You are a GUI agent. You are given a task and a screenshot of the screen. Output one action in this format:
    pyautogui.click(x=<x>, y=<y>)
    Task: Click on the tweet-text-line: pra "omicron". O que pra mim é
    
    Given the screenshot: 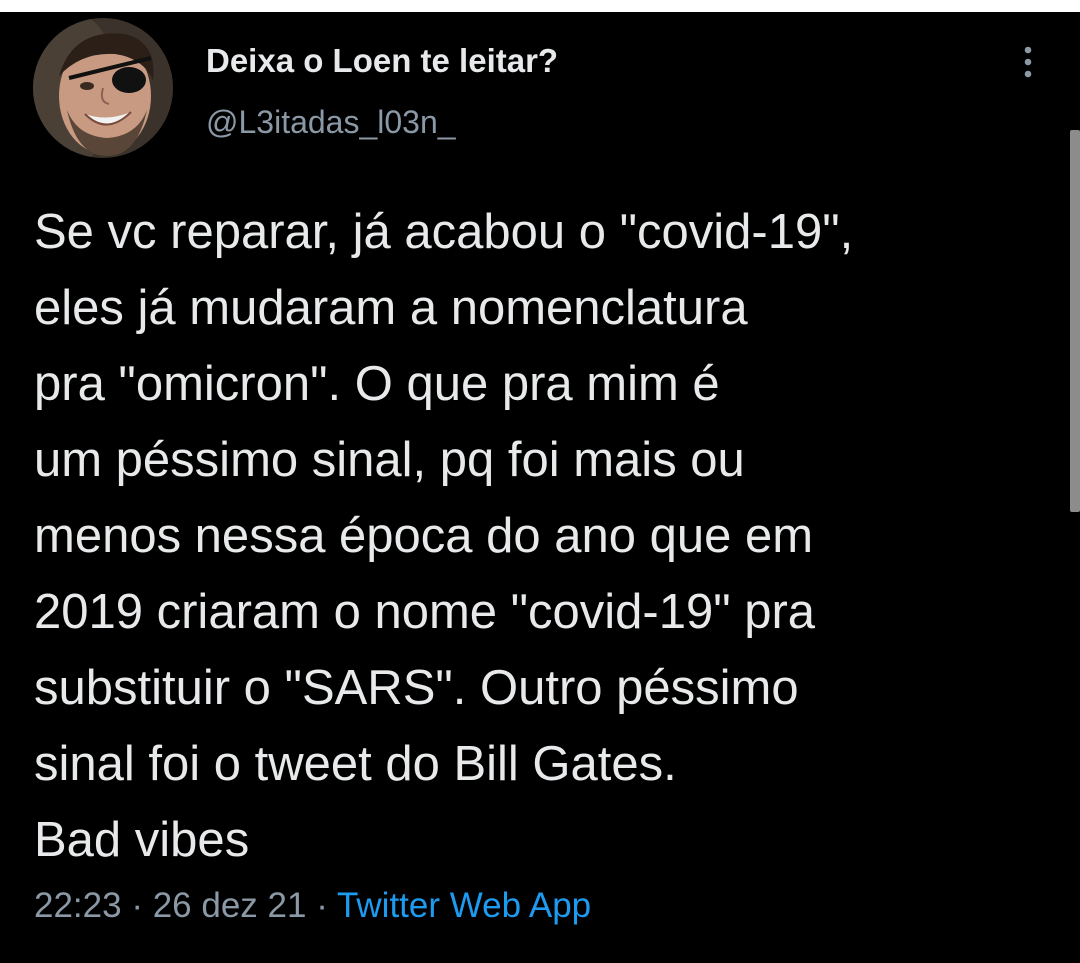 What is the action you would take?
    pyautogui.click(x=377, y=384)
    